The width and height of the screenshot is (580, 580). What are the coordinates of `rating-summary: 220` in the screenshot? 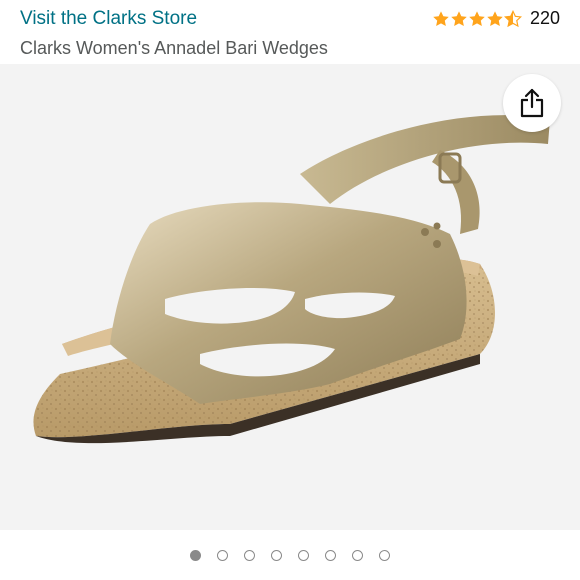 It's located at (496, 18).